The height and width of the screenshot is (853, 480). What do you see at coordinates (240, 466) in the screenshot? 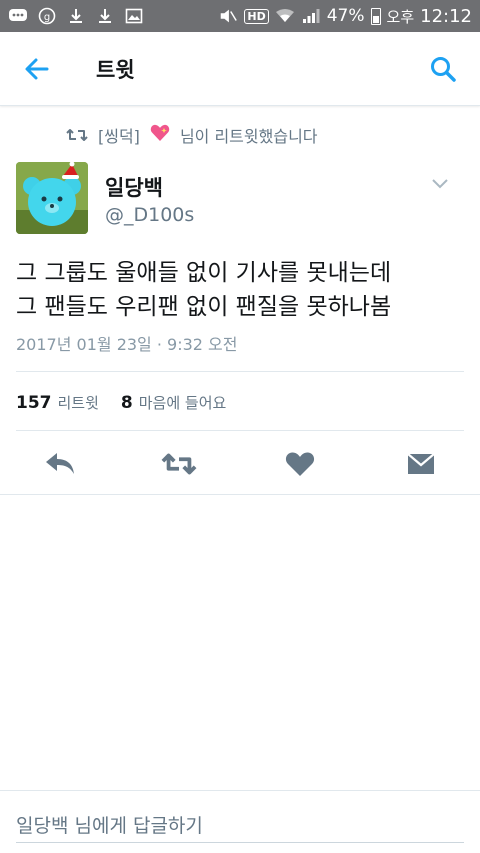
I see `tweet-actions` at bounding box center [240, 466].